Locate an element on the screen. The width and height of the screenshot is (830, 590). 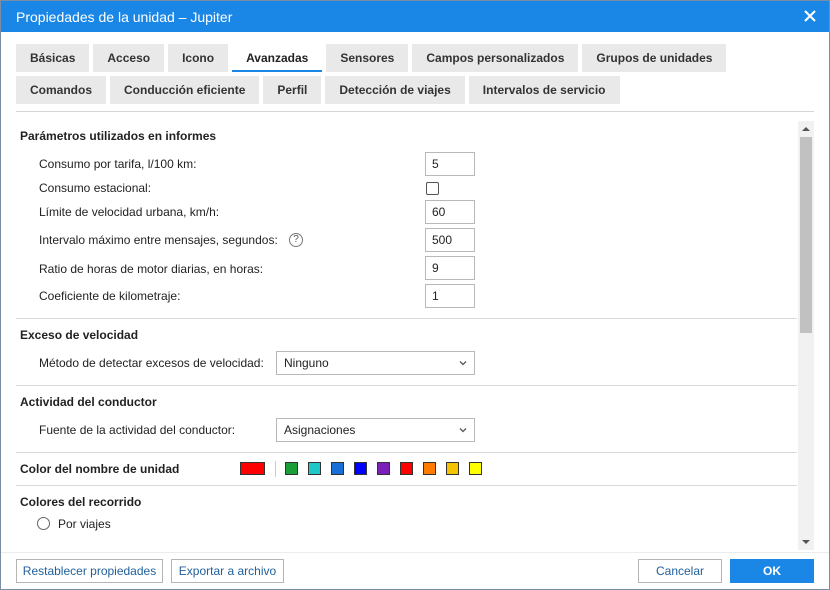
speeding-title: Exceso de velocidad is located at coordinates (79, 335).